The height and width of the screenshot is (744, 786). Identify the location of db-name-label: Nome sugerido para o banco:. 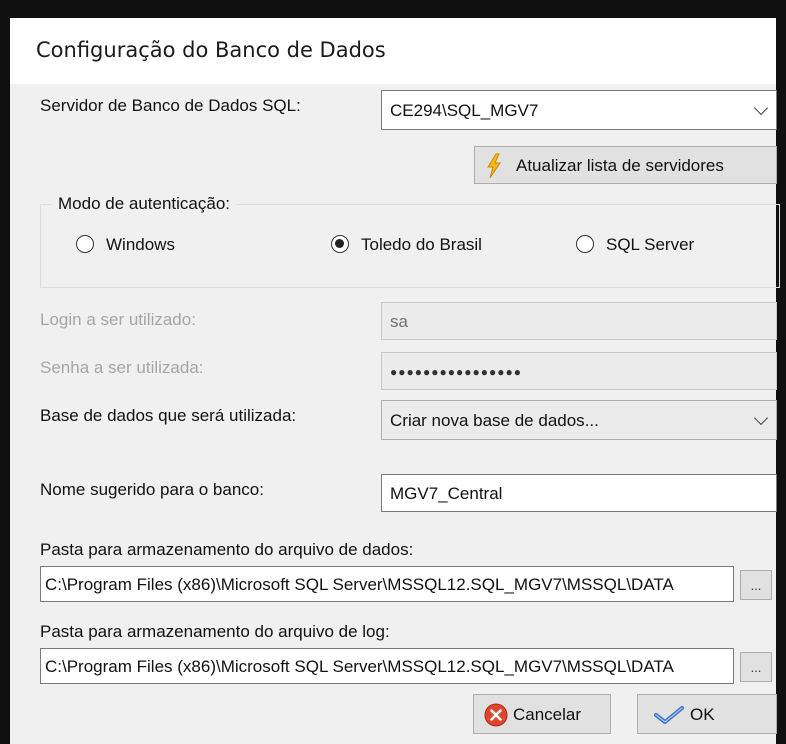
(152, 489).